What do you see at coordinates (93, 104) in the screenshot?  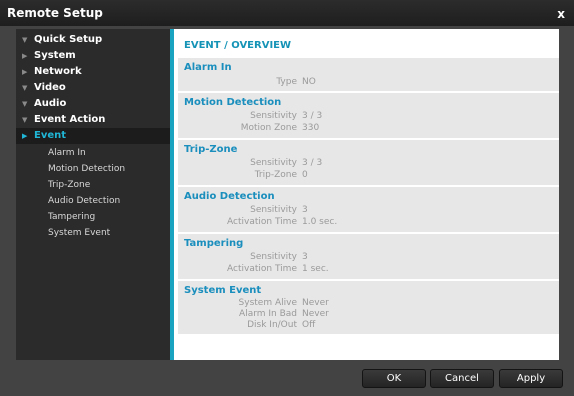 I see `tree-item-audio: ▼ Audio` at bounding box center [93, 104].